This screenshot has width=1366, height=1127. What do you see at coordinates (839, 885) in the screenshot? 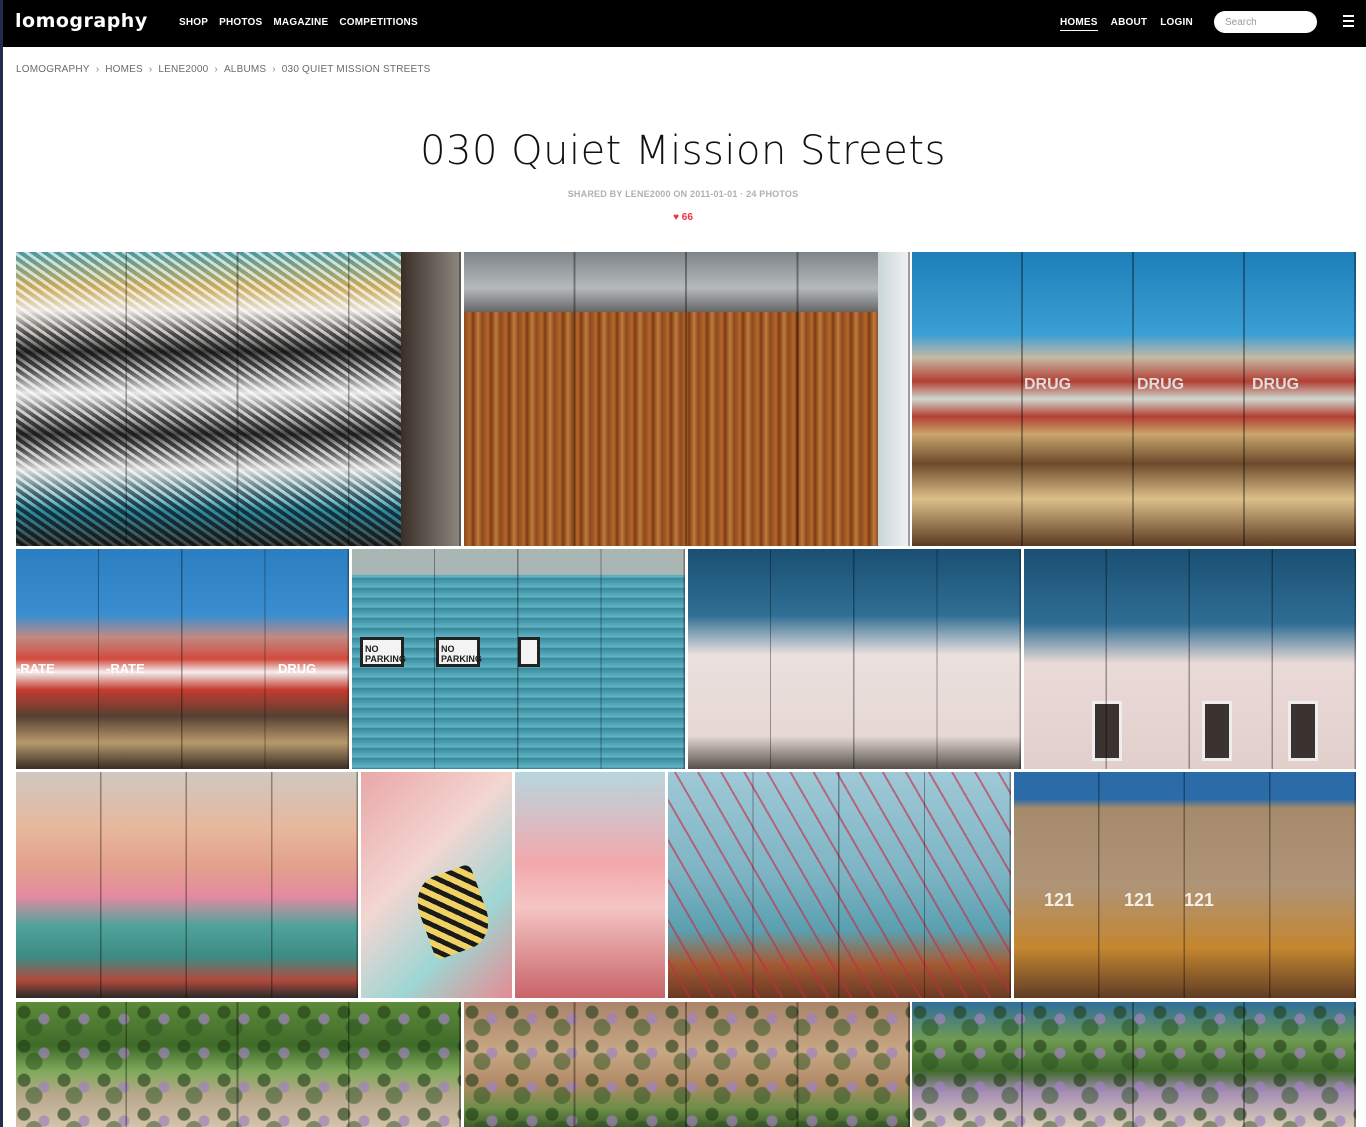
I see `photo-flower-mural` at bounding box center [839, 885].